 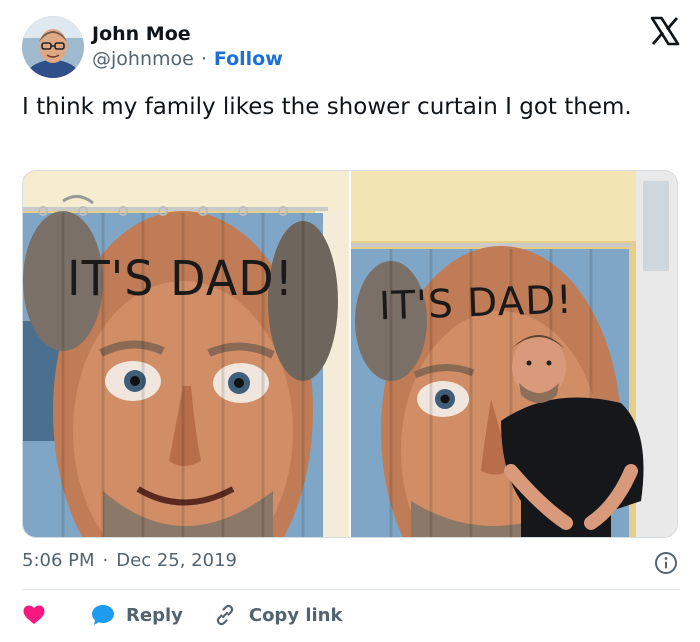 What do you see at coordinates (187, 34) in the screenshot?
I see `author-display-name: John Moe` at bounding box center [187, 34].